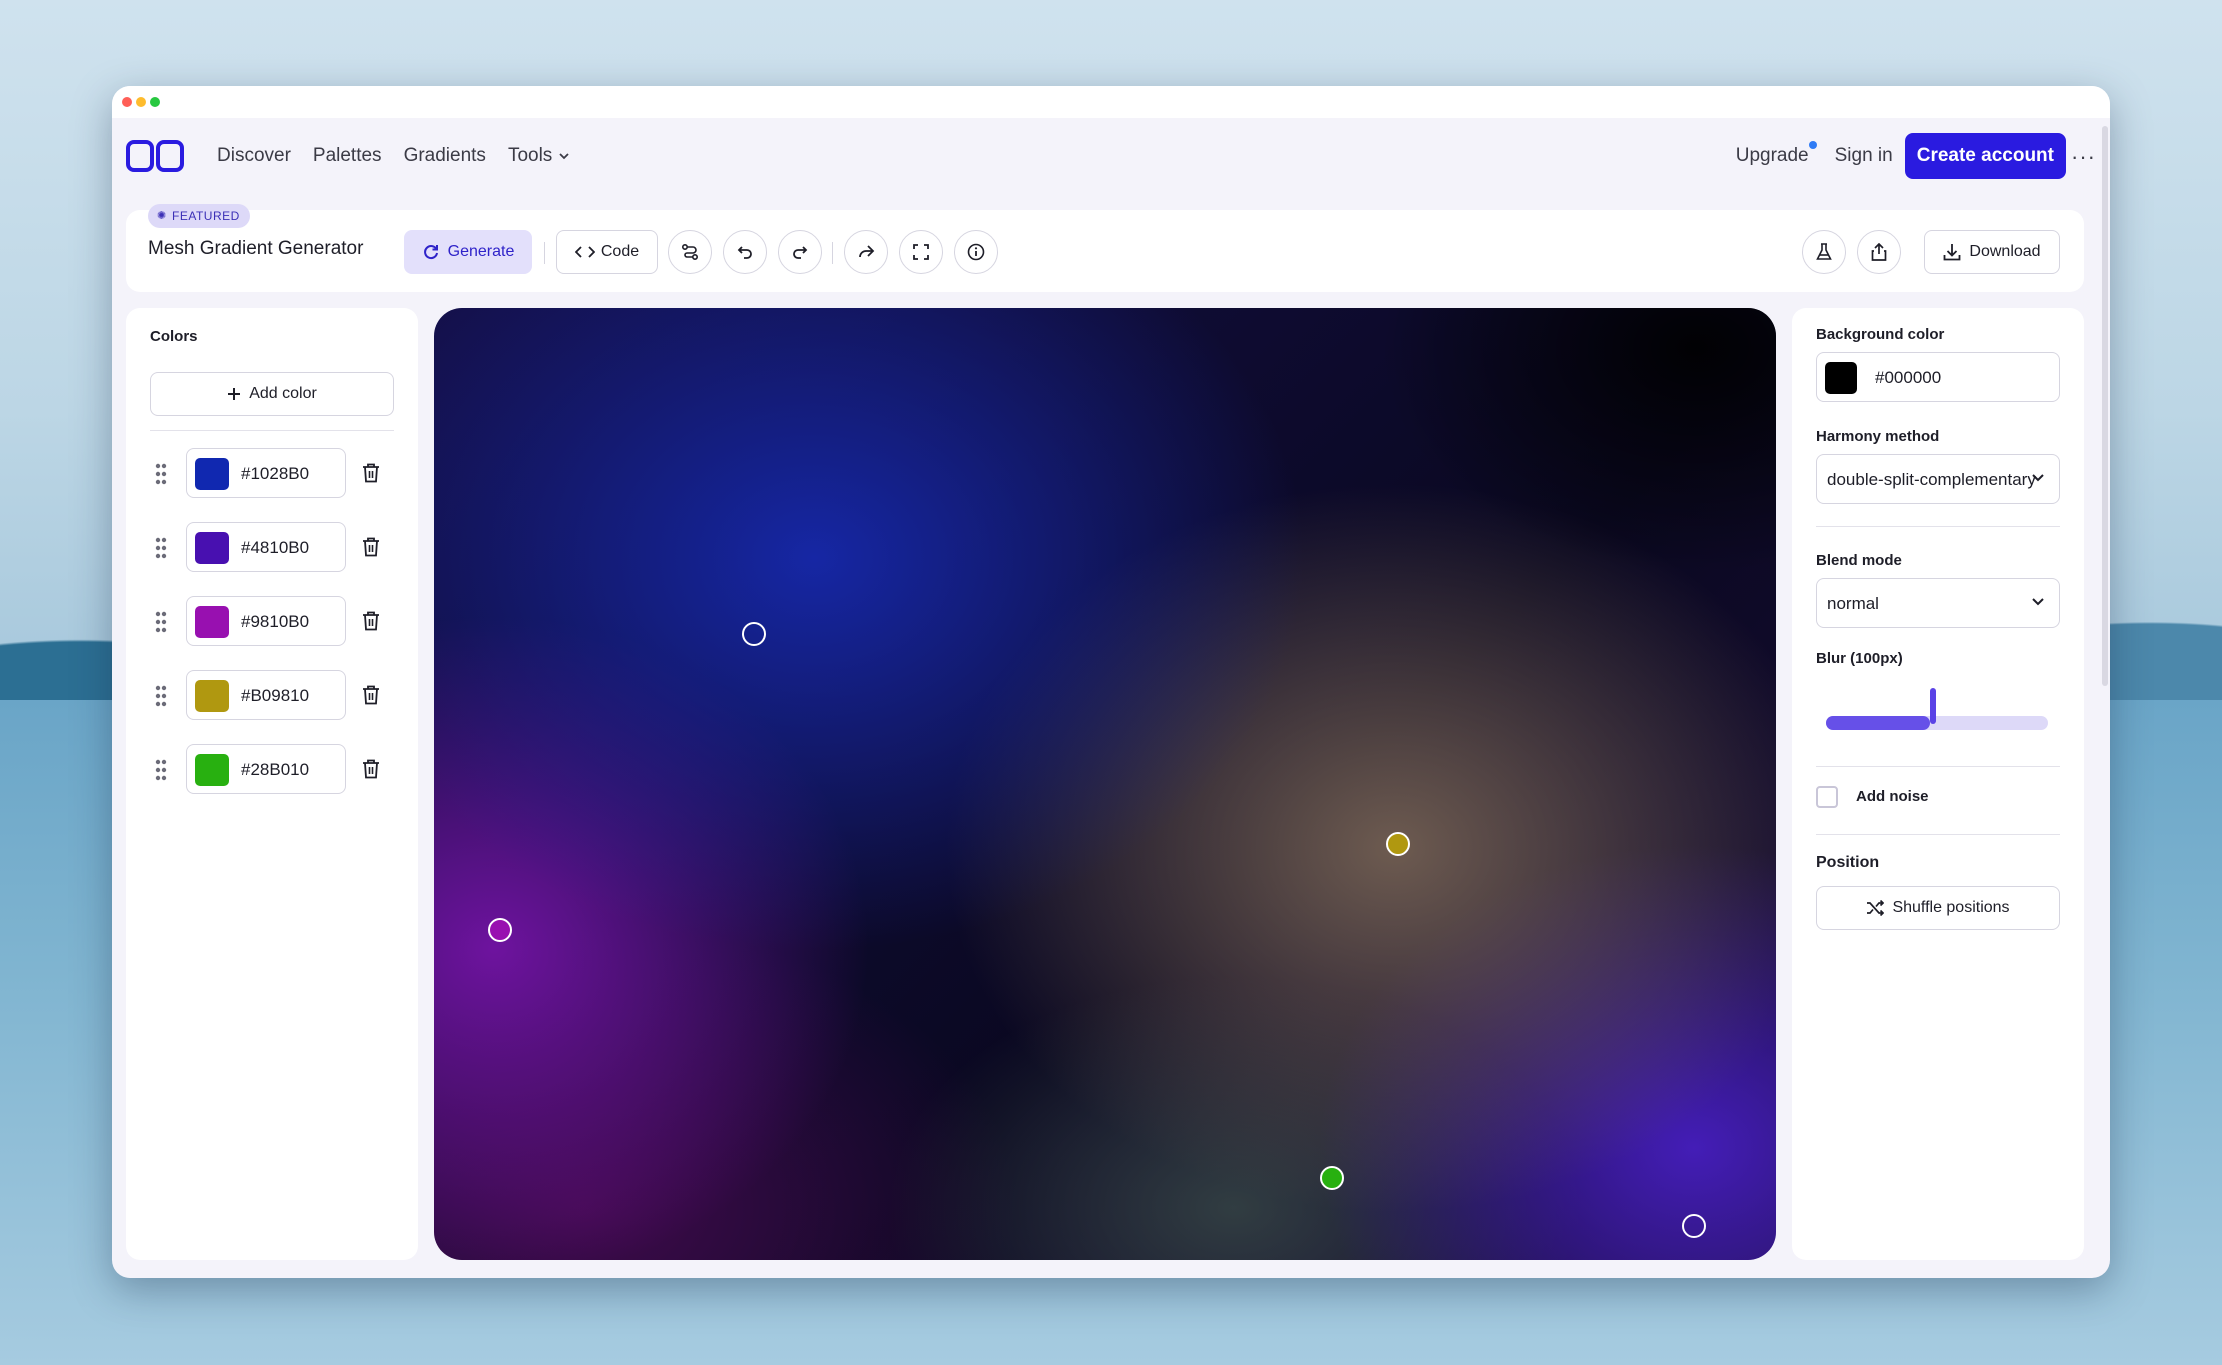  Describe the element at coordinates (1938, 908) in the screenshot. I see `shuffle-positions-button: Shuffle positions` at that location.